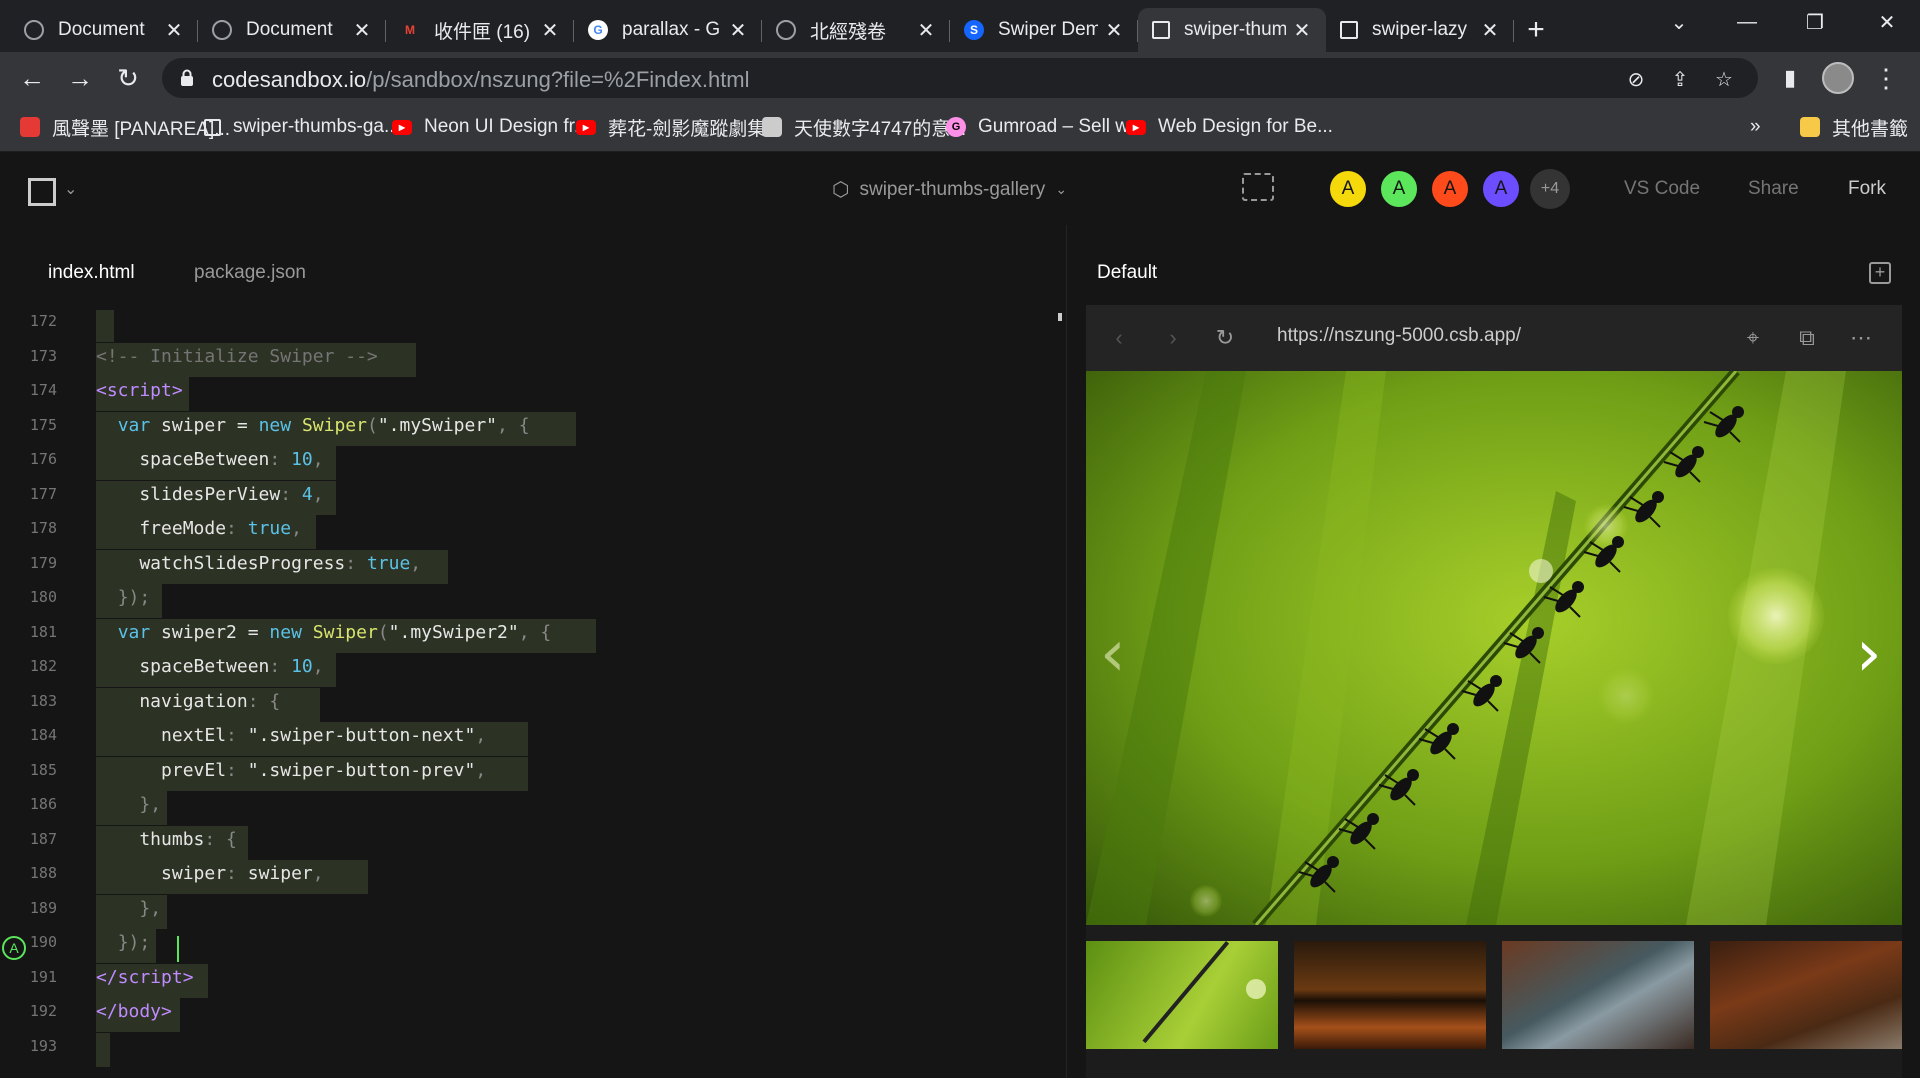  Describe the element at coordinates (1536, 30) in the screenshot. I see `new-tab-button: +` at that location.